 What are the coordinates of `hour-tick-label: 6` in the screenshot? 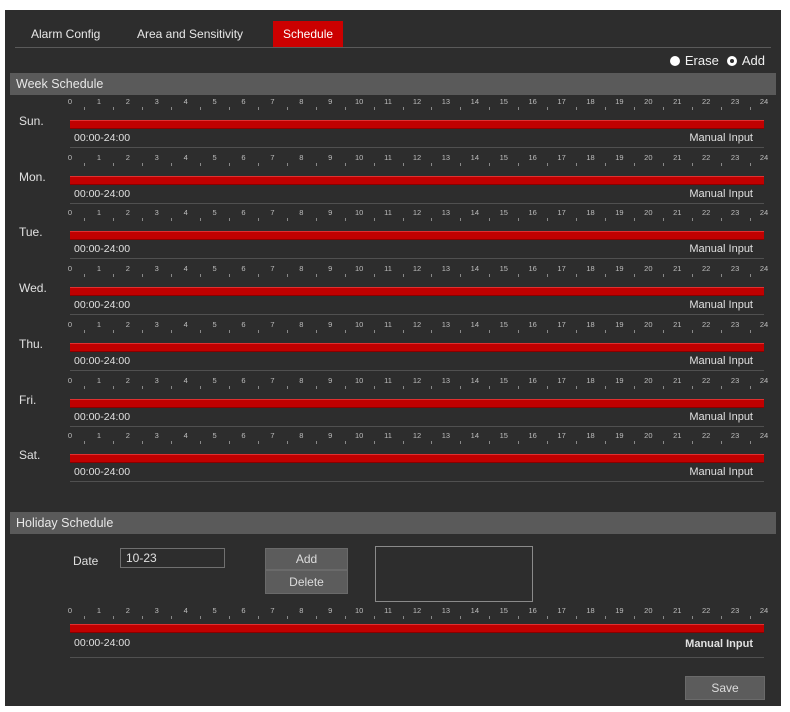 It's located at (243, 380).